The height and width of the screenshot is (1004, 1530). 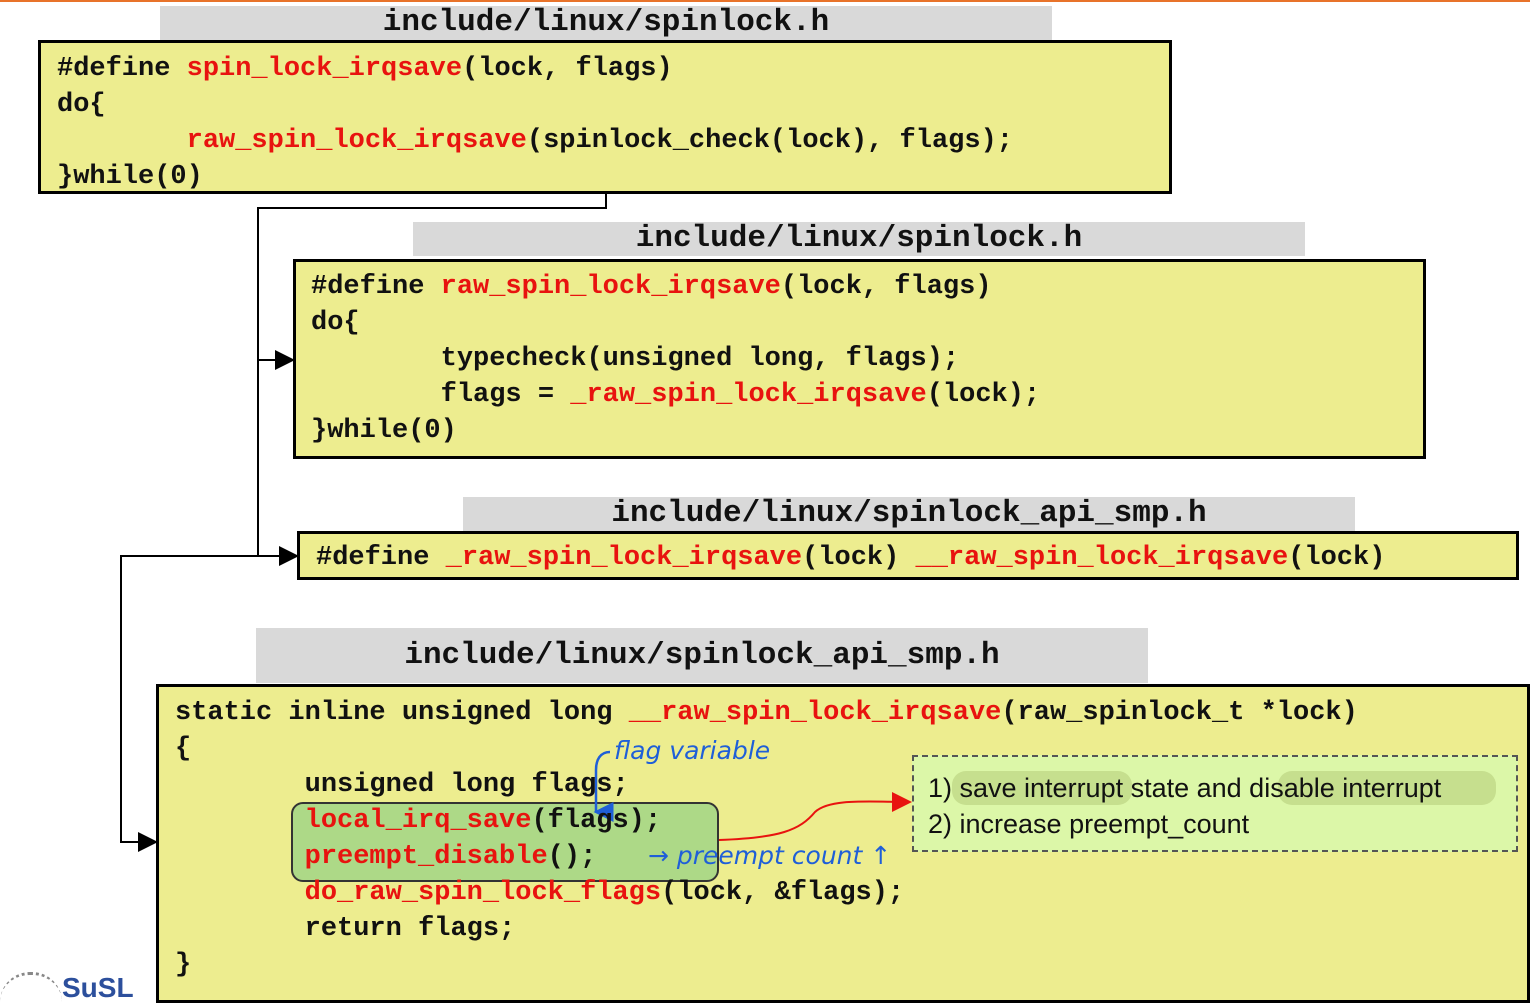 I want to click on function-name: spin_lock_irqsave, so click(x=324, y=69).